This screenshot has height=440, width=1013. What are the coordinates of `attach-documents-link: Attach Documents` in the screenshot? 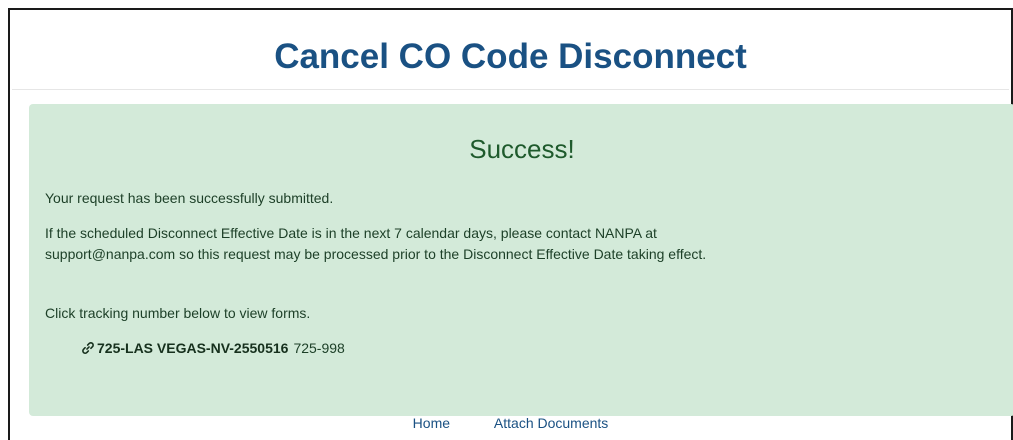 It's located at (551, 423).